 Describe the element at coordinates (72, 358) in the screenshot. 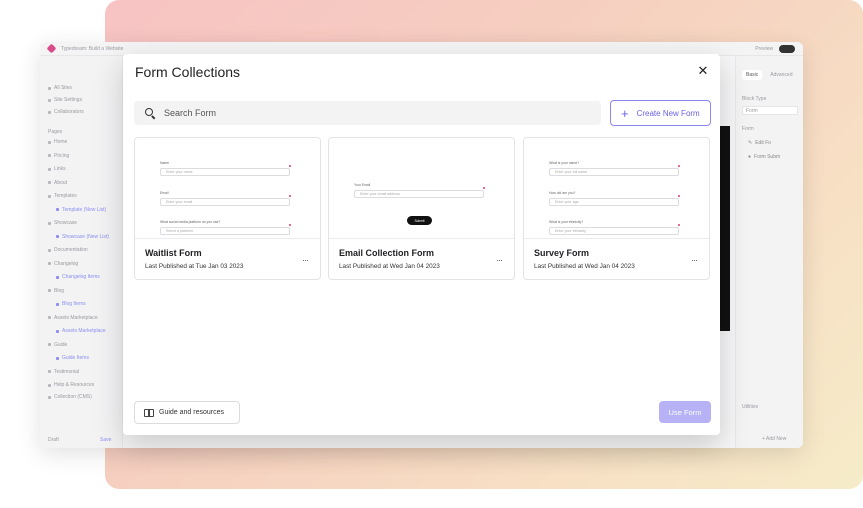

I see `sidebar-page-item: Guide Items` at that location.